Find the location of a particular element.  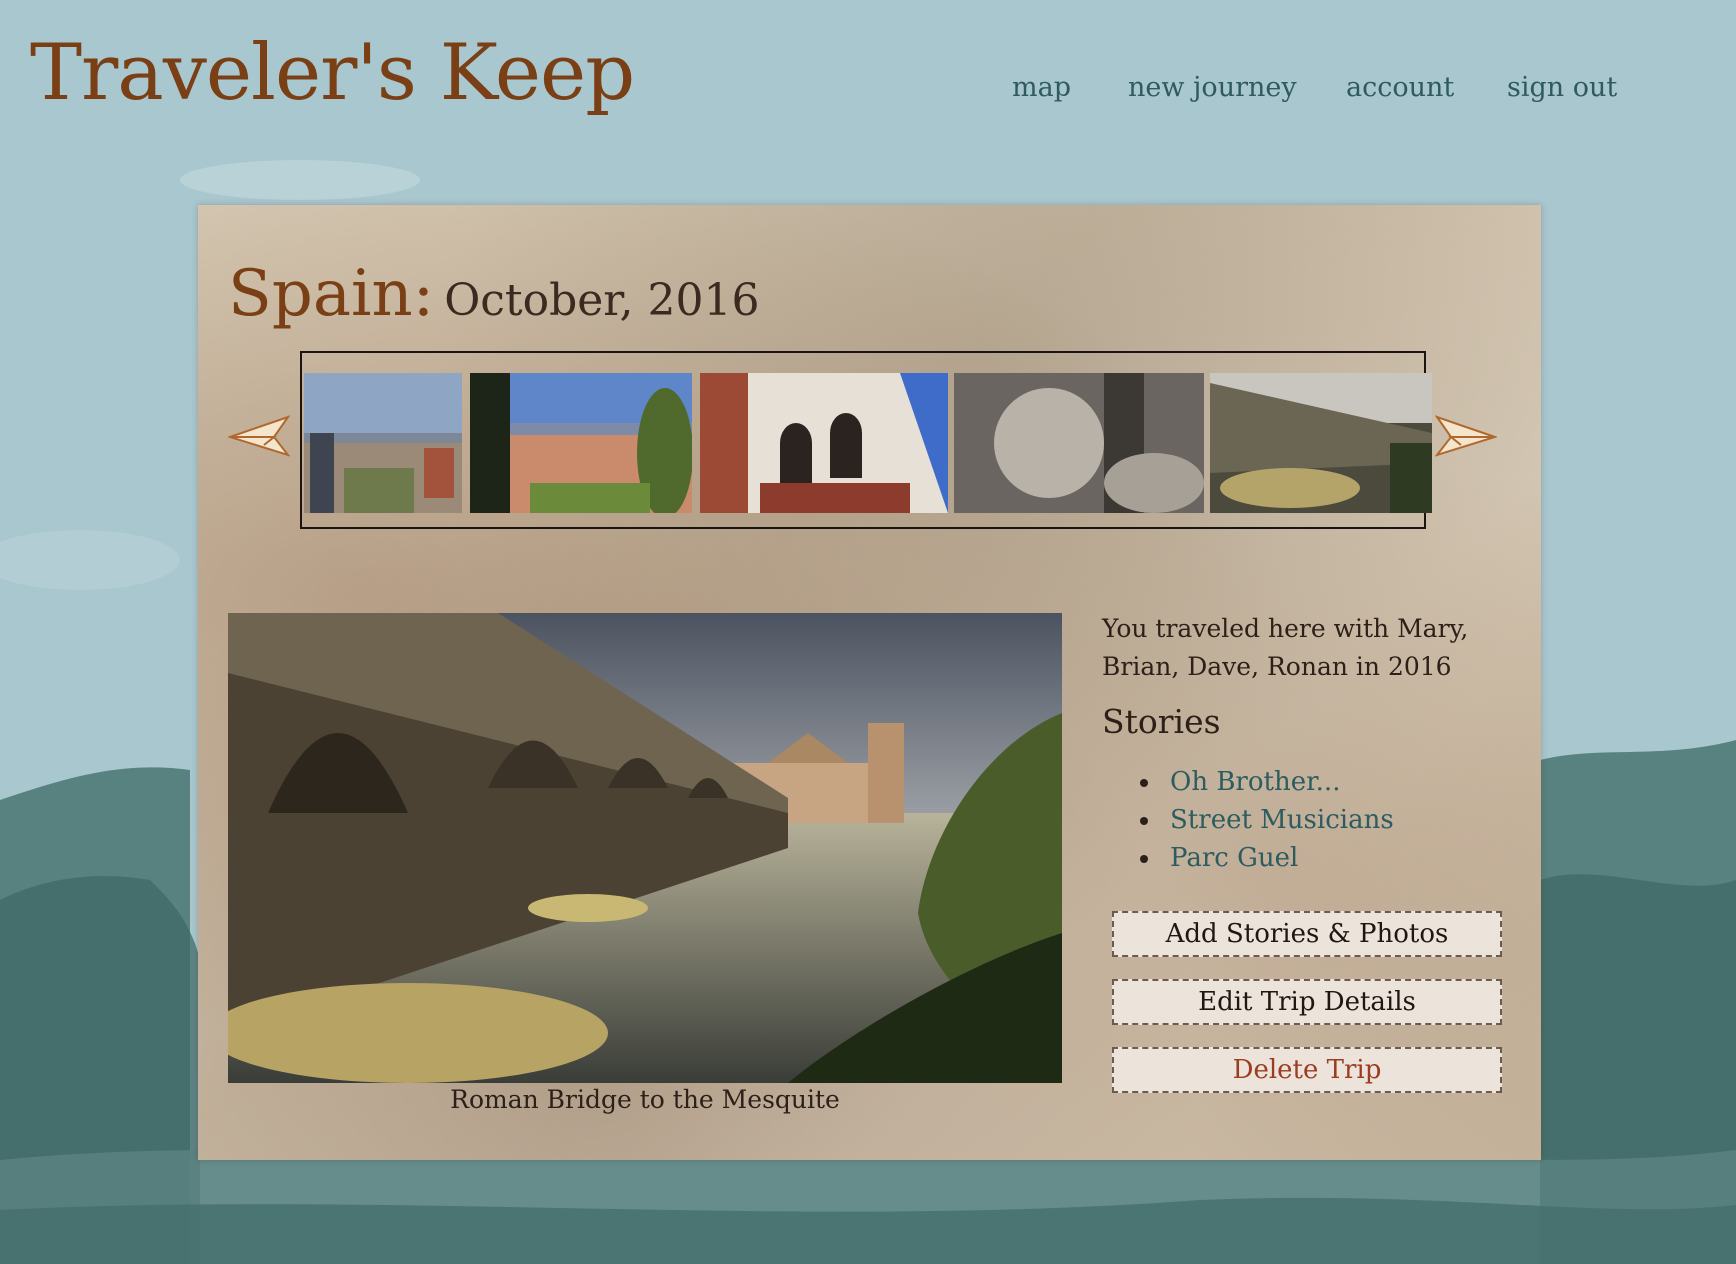

story-link-street-musicians: Street Musicians is located at coordinates (1282, 820).